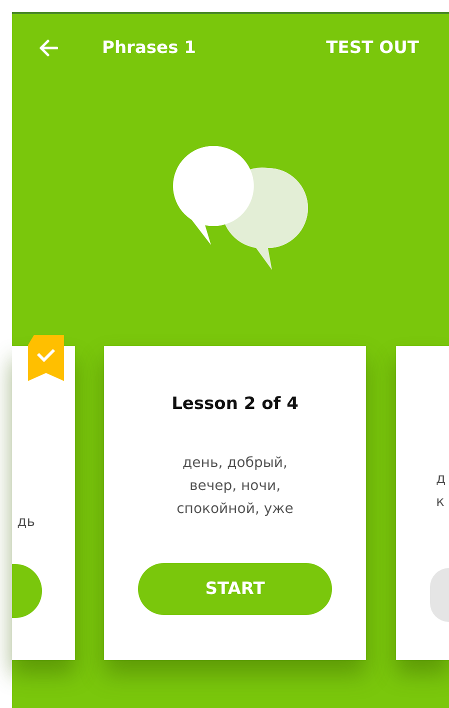  Describe the element at coordinates (26, 522) in the screenshot. I see `lesson-words: дь` at that location.